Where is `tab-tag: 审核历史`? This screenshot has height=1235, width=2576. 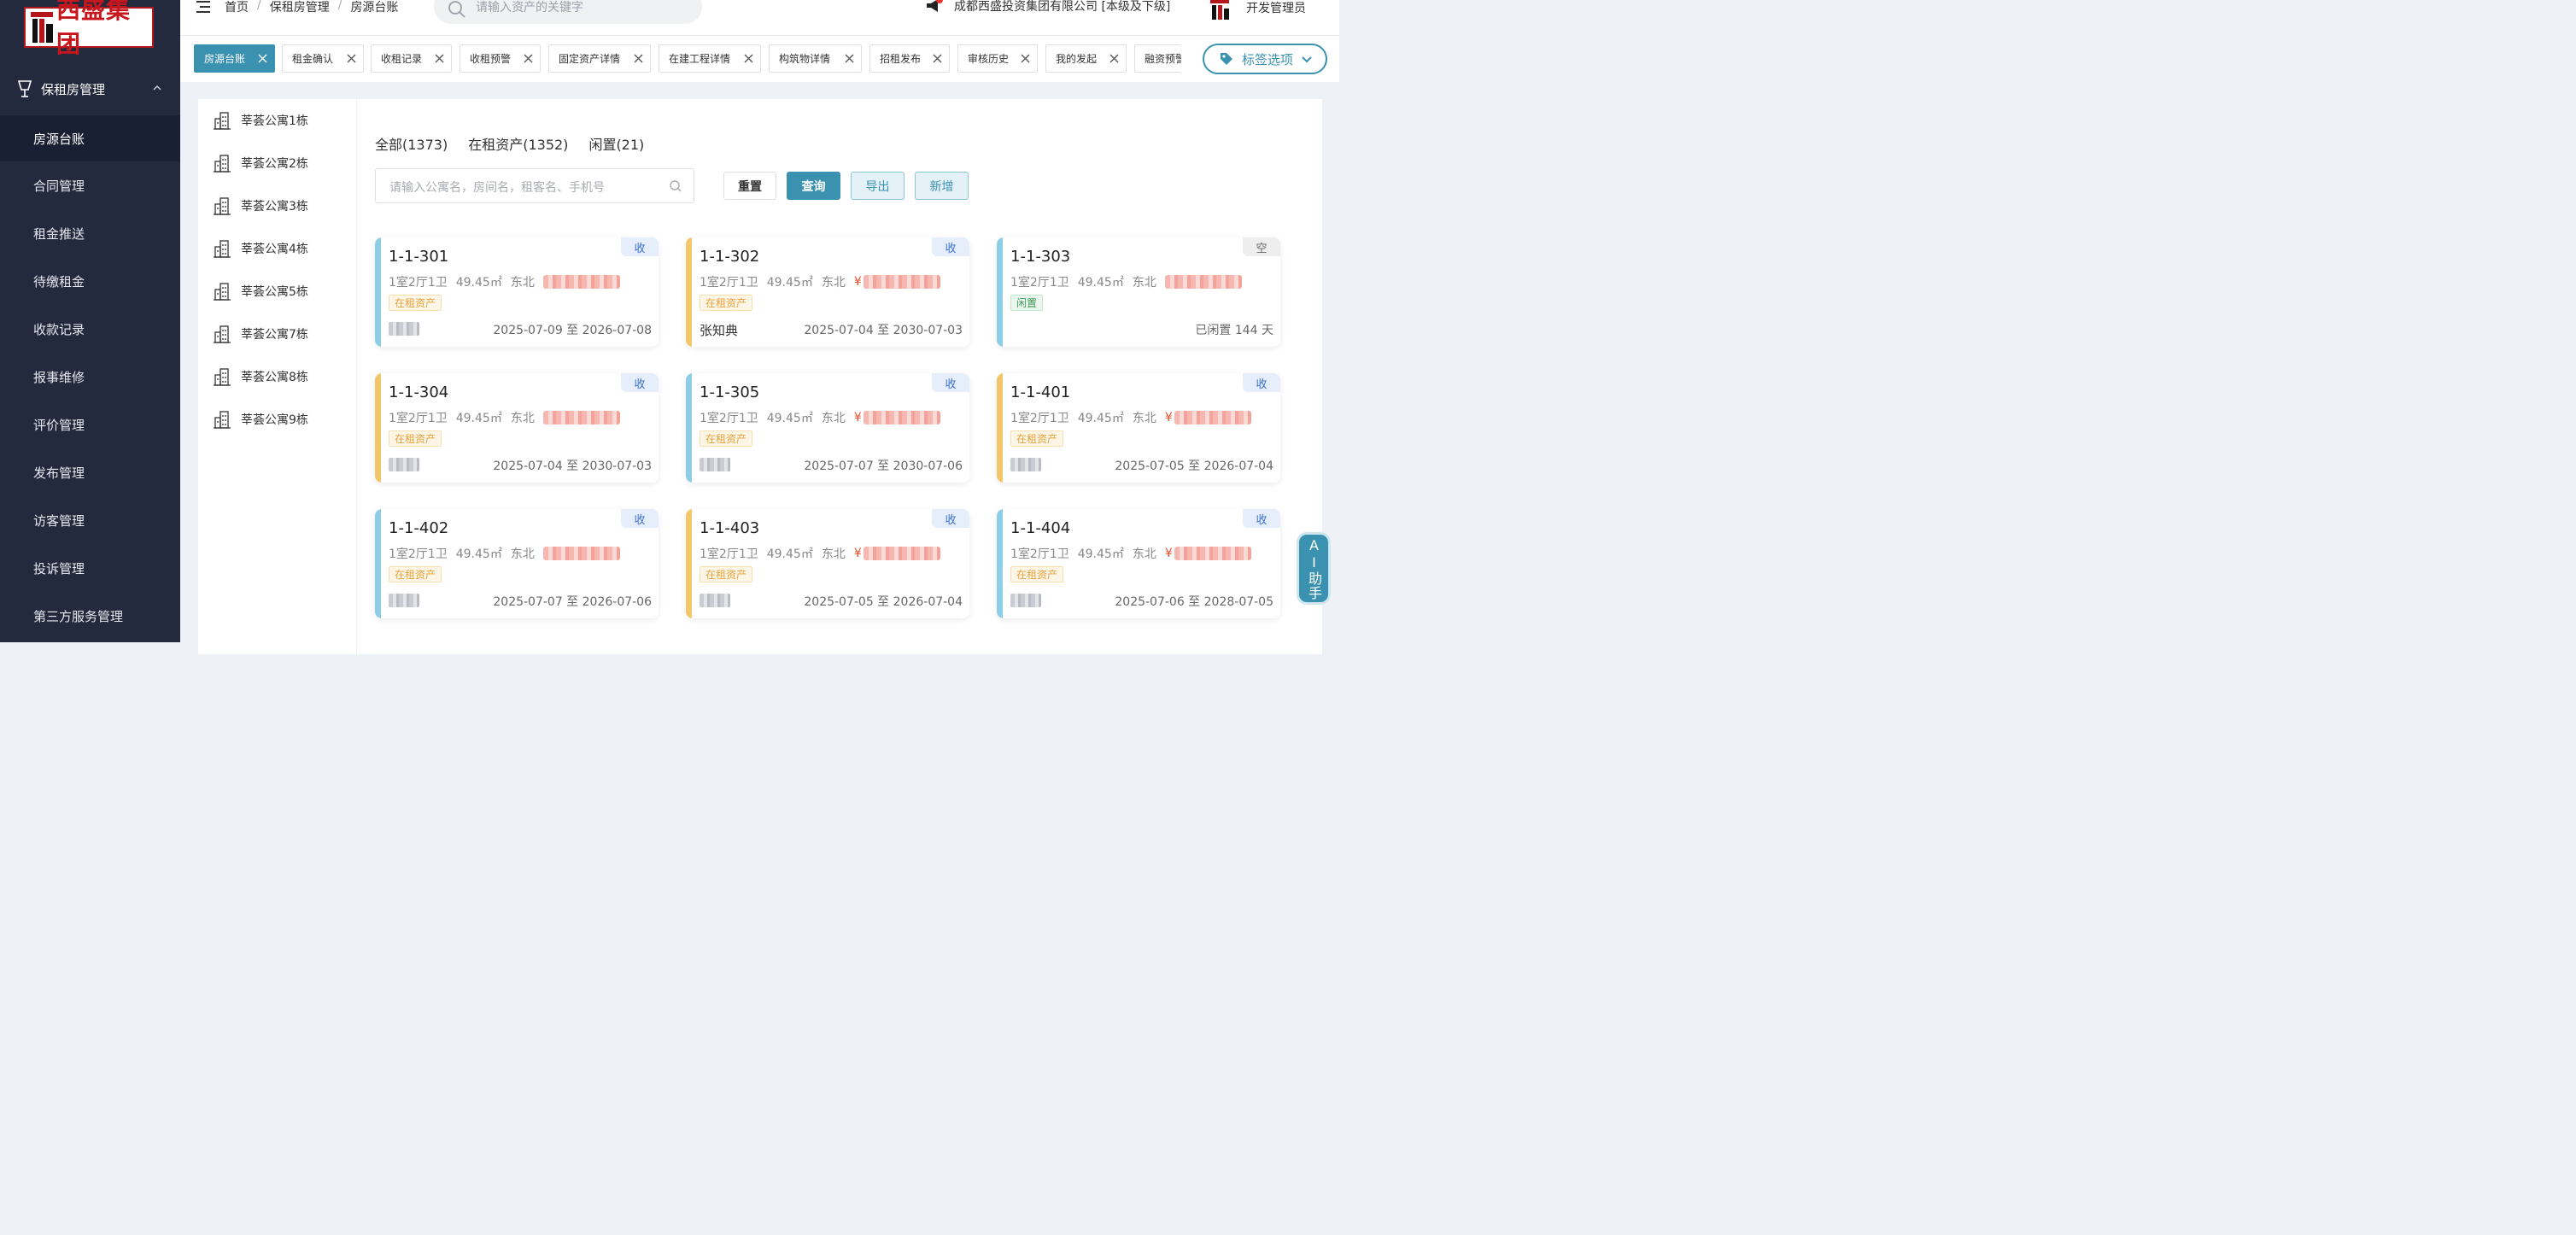 tab-tag: 审核历史 is located at coordinates (997, 58).